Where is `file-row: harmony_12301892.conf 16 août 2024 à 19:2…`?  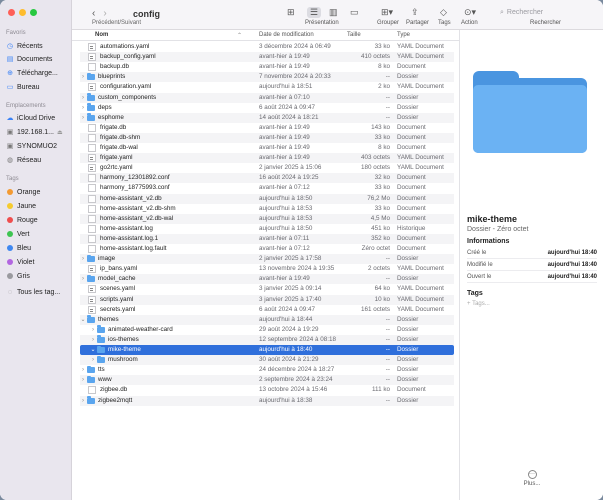 file-row: harmony_12301892.conf 16 août 2024 à 19:2… is located at coordinates (267, 178).